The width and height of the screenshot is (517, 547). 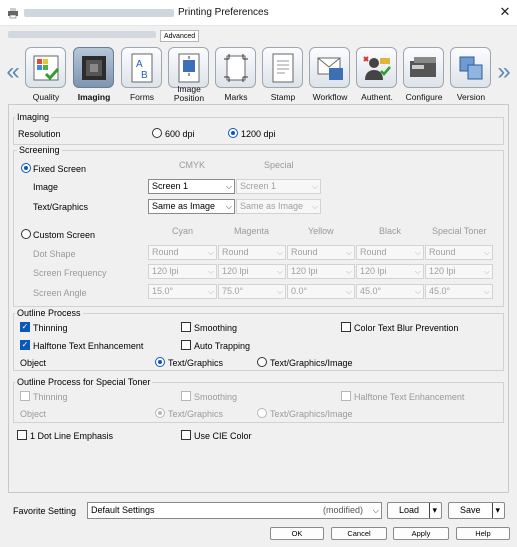 I want to click on object-text-graphics-label: Text/Graphics, so click(x=196, y=363).